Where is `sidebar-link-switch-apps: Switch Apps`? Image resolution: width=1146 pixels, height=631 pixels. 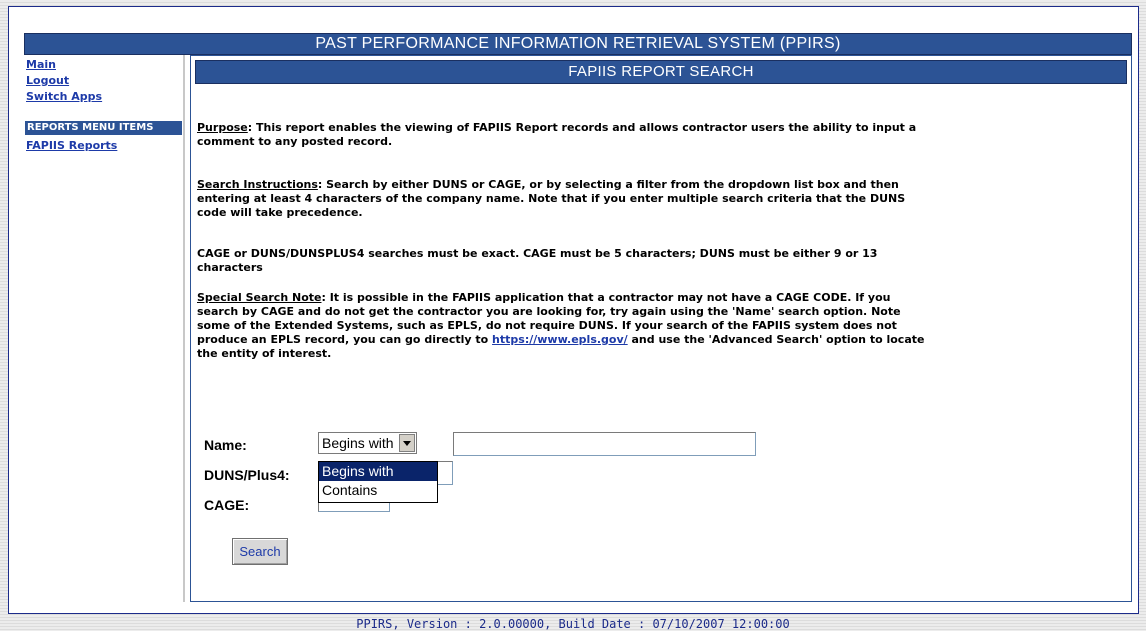
sidebar-link-switch-apps: Switch Apps is located at coordinates (64, 96).